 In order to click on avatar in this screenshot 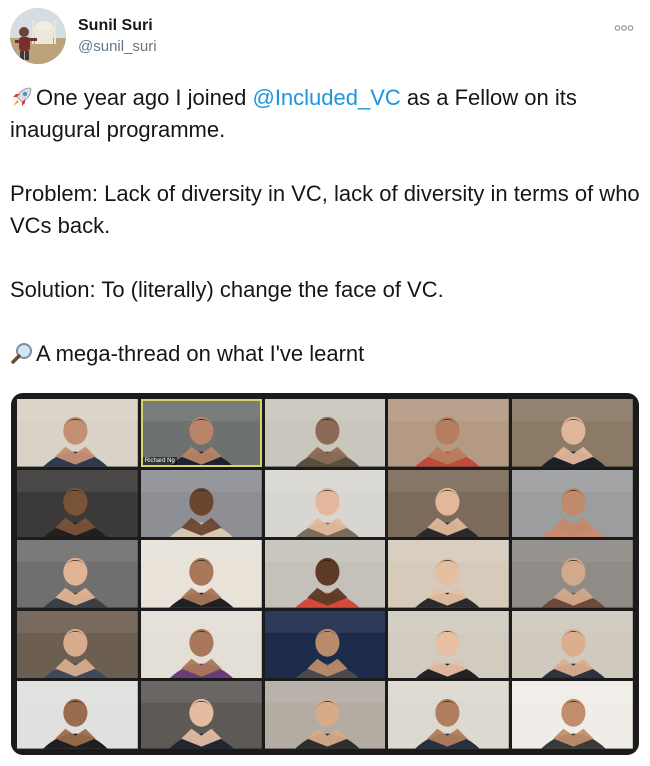, I will do `click(38, 36)`.